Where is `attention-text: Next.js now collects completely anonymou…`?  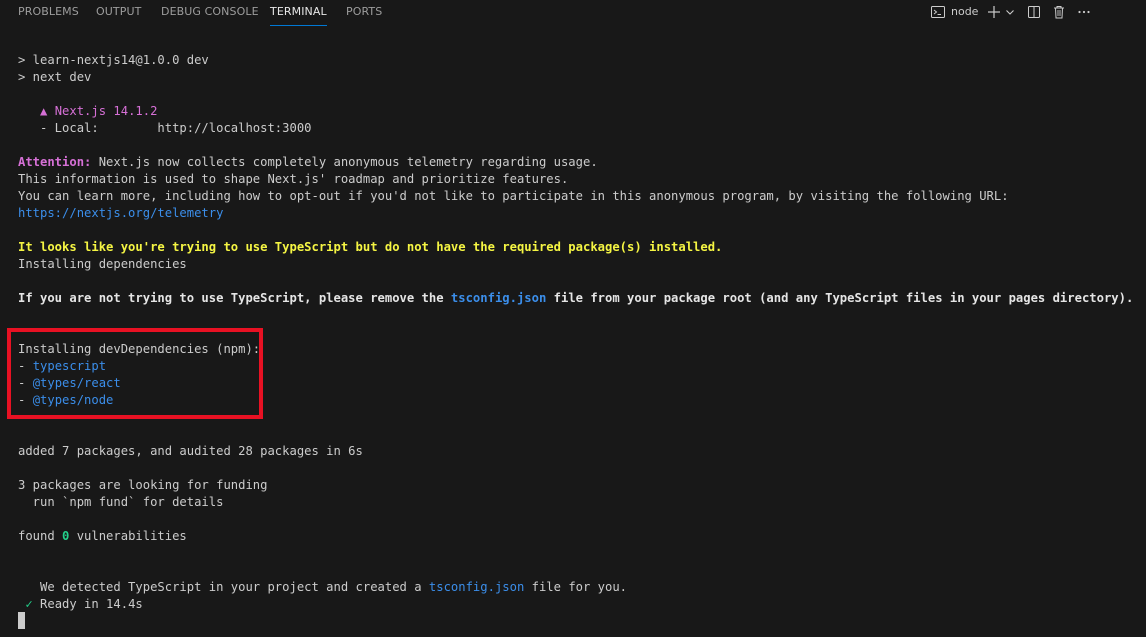 attention-text: Next.js now collects completely anonymou… is located at coordinates (344, 162).